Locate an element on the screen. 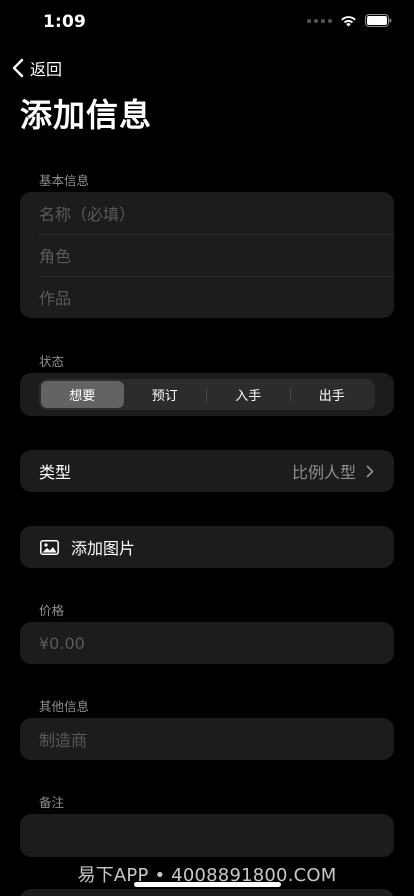  price-card: ¥0.00 is located at coordinates (207, 643).